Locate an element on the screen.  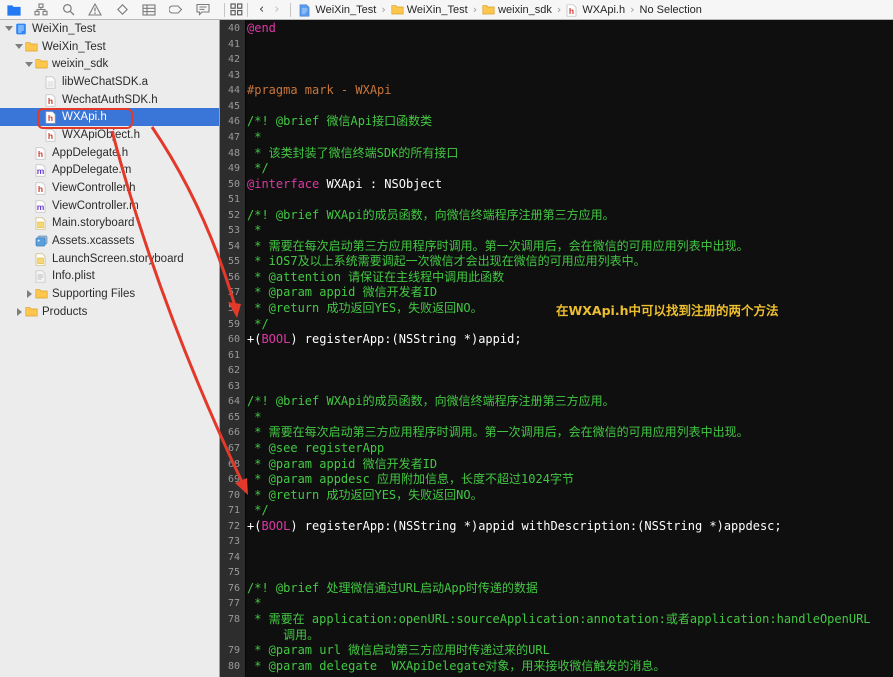
line-number: 59 is located at coordinates (233, 324).